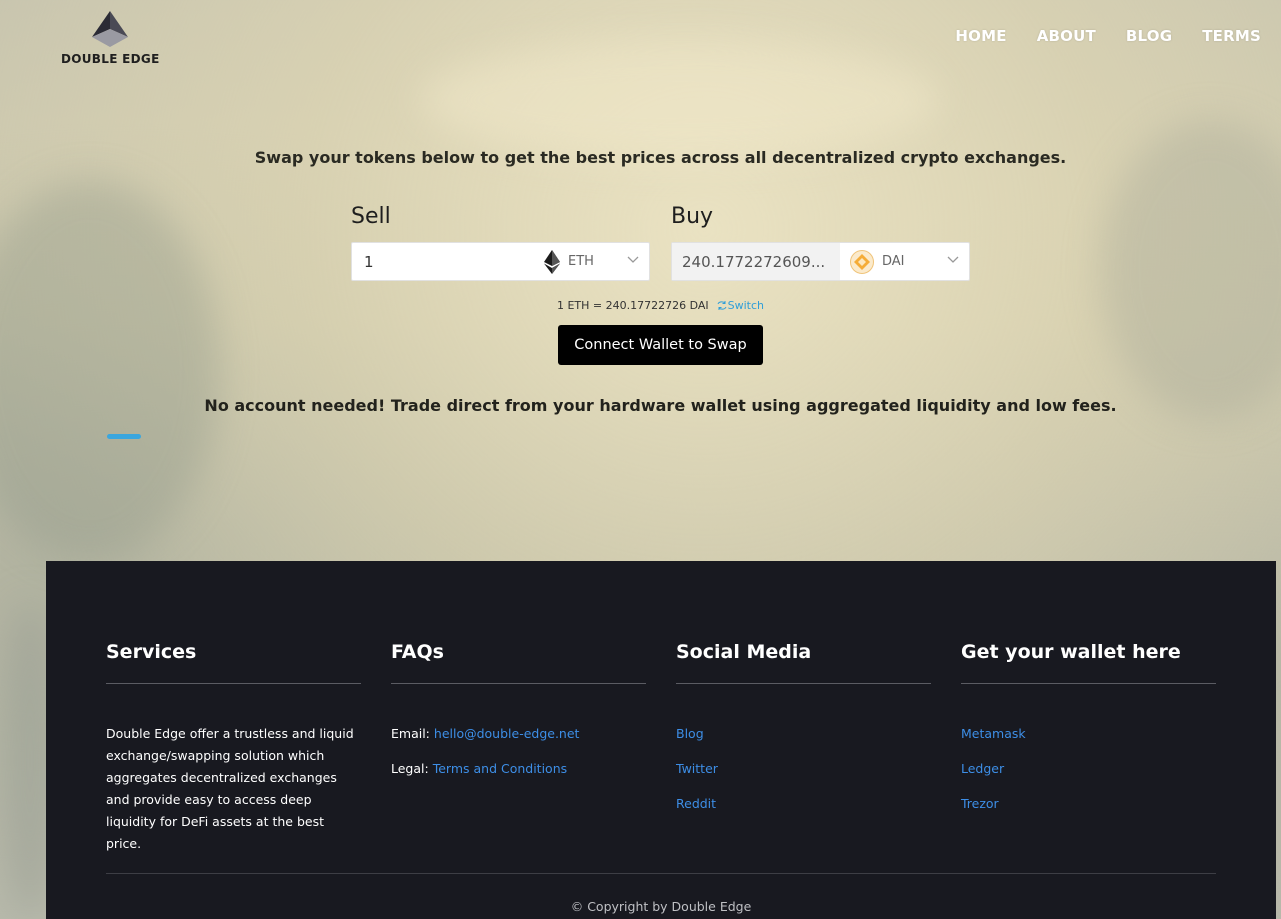 The width and height of the screenshot is (1281, 919). I want to click on footer-social: Social Media Blog Twitter Reddit, so click(803, 734).